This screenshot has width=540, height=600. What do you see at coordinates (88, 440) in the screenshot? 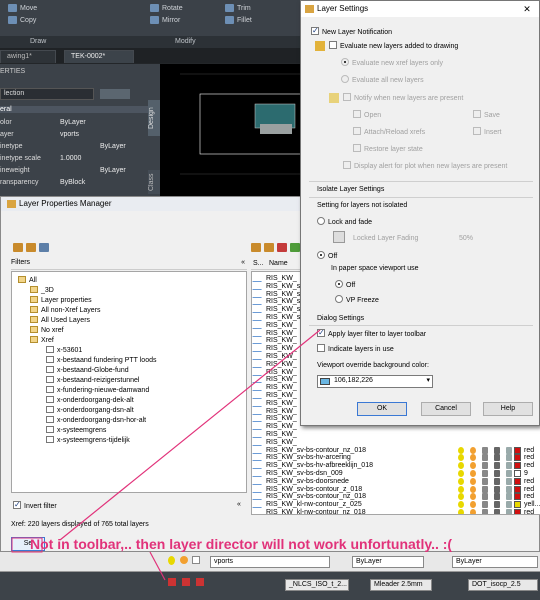
I see `filter-tree-item: x-systeemgrens-tijdelijk` at bounding box center [88, 440].